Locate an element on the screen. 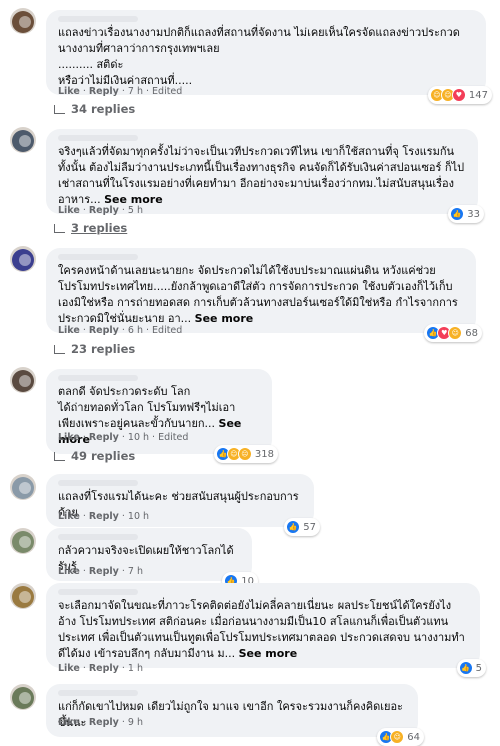  timestamp: 5 h is located at coordinates (135, 210).